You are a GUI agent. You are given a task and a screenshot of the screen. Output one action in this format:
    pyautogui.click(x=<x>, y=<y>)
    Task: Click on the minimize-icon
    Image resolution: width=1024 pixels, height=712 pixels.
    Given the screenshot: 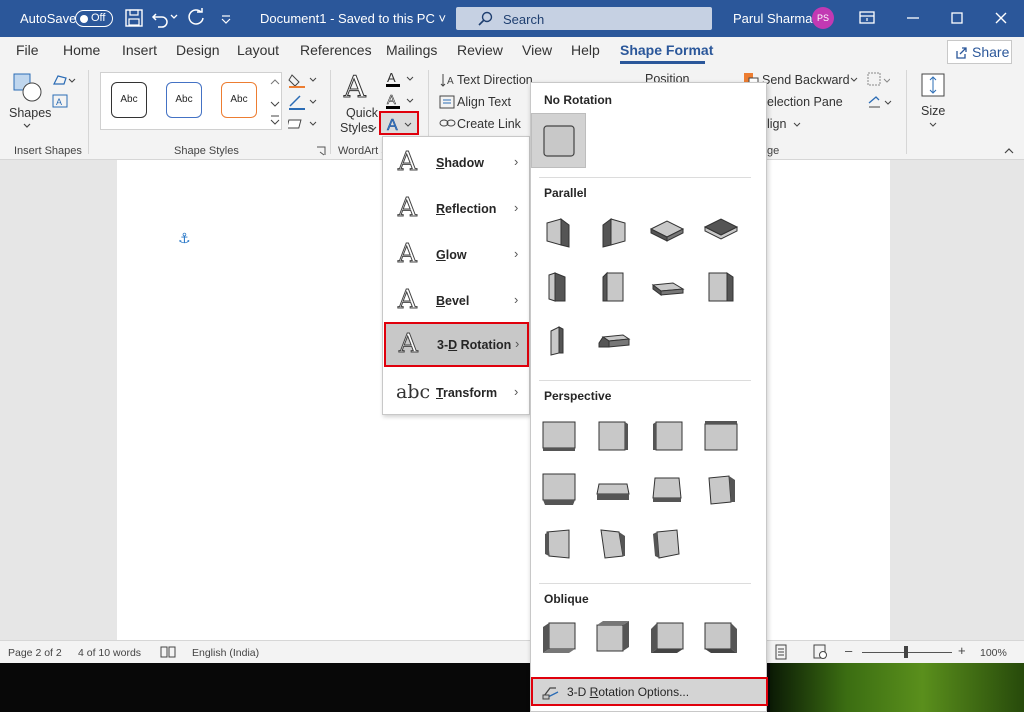 What is the action you would take?
    pyautogui.click(x=913, y=18)
    